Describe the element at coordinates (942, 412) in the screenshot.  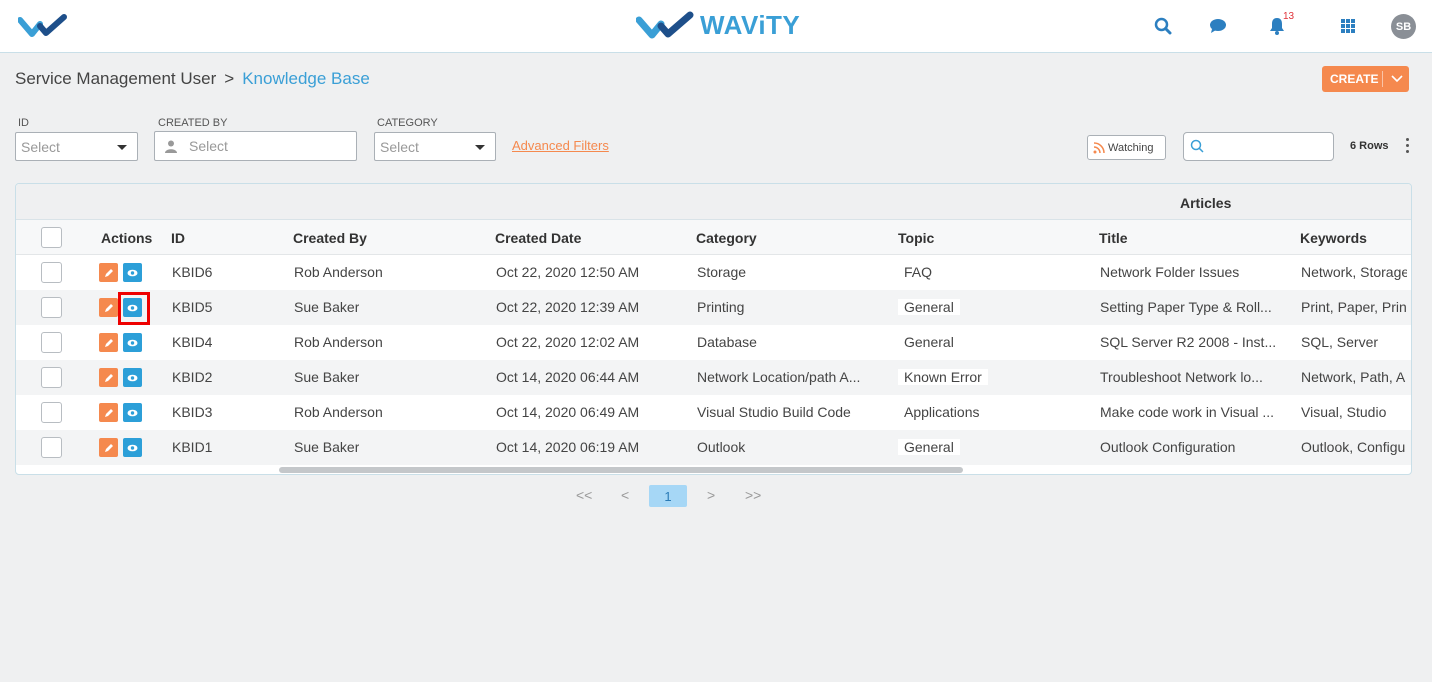
I see `cell-topic: Applications` at that location.